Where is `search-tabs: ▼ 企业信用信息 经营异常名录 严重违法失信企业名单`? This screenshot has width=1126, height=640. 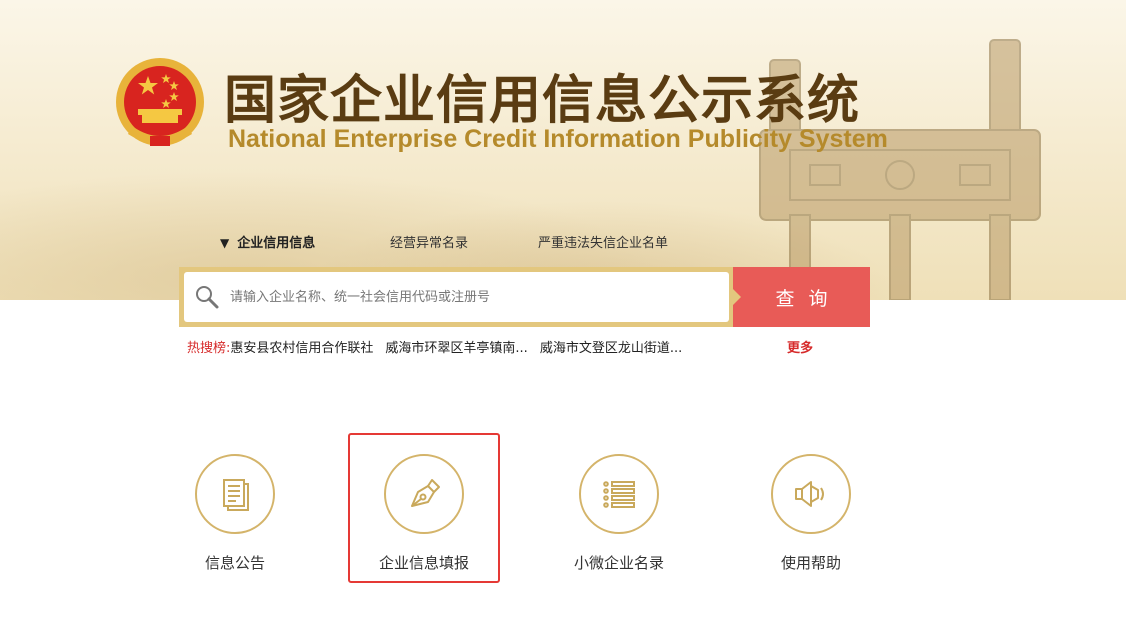 search-tabs: ▼ 企业信用信息 经营异常名录 严重违法失信企业名单 is located at coordinates (444, 243).